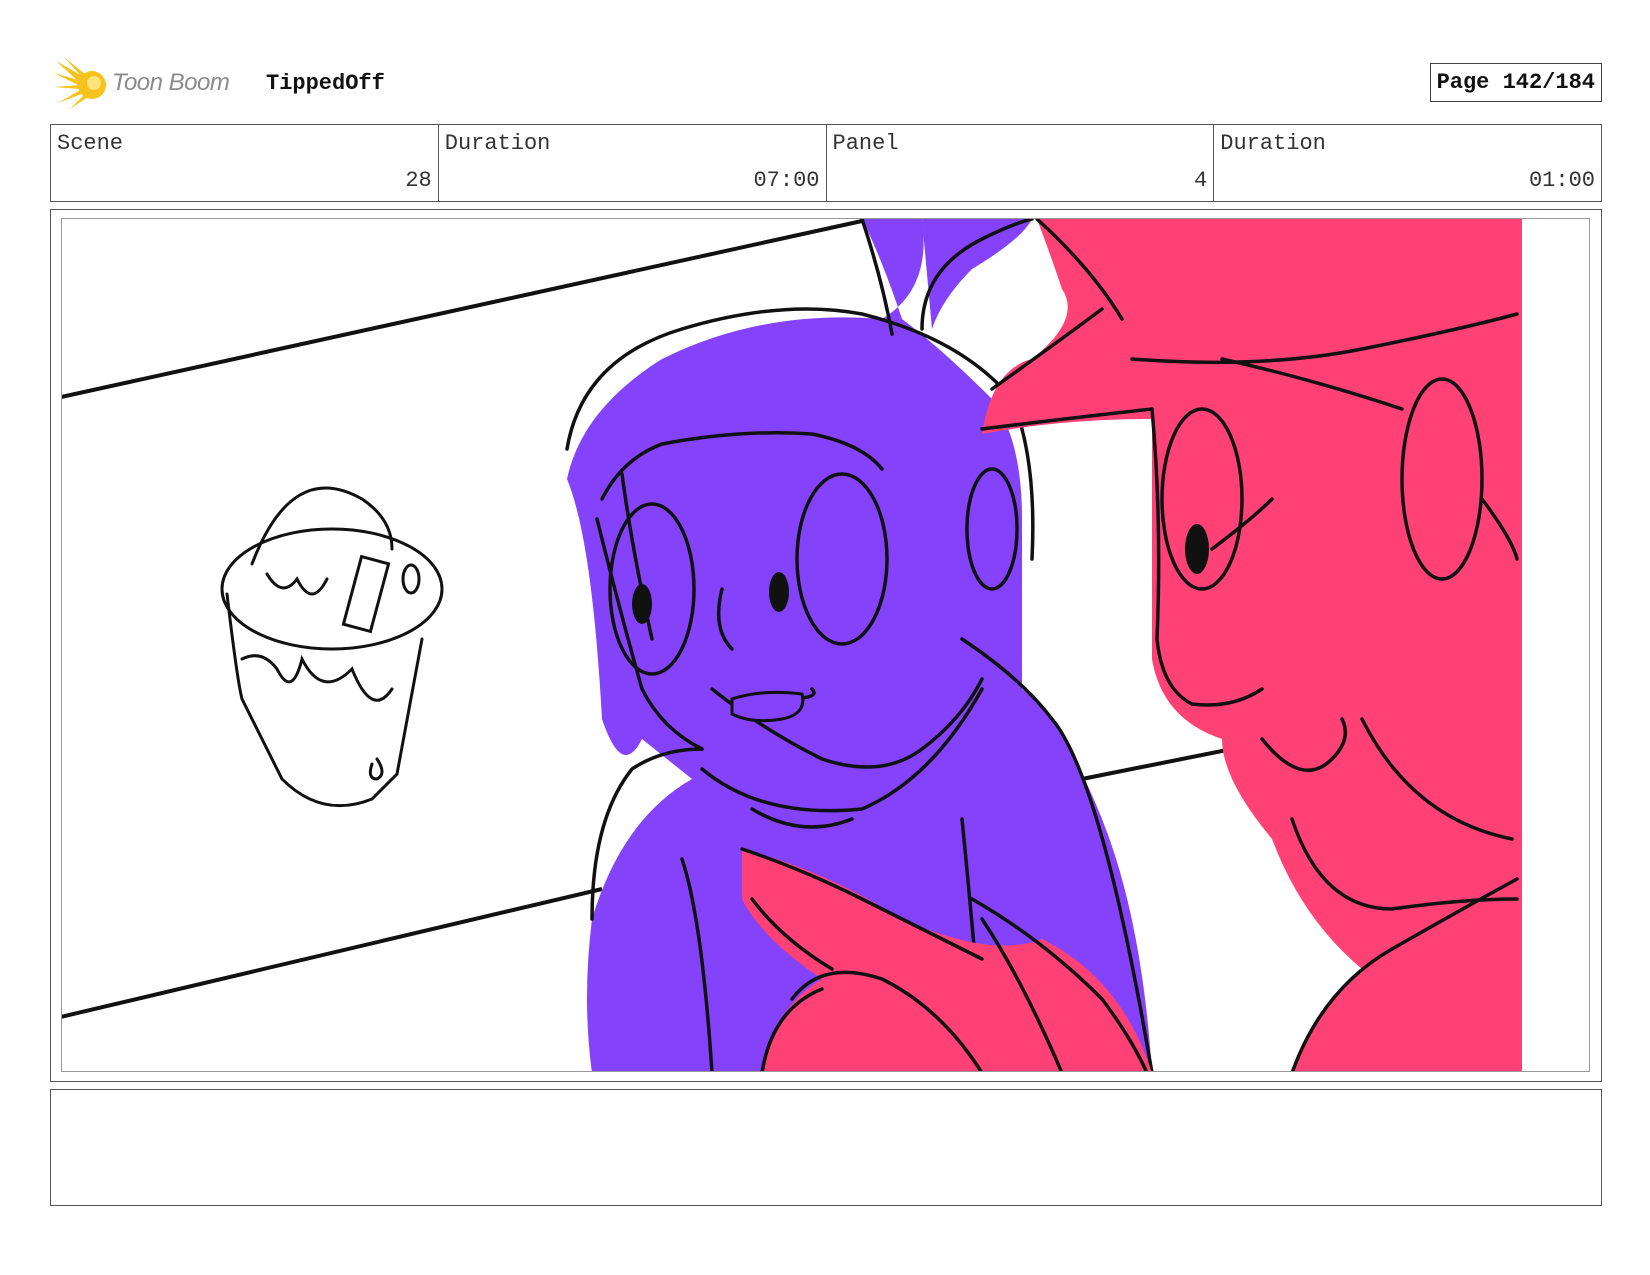 This screenshot has width=1650, height=1275. I want to click on page-header: Toon Boom TippedOff Page 142/184, so click(826, 85).